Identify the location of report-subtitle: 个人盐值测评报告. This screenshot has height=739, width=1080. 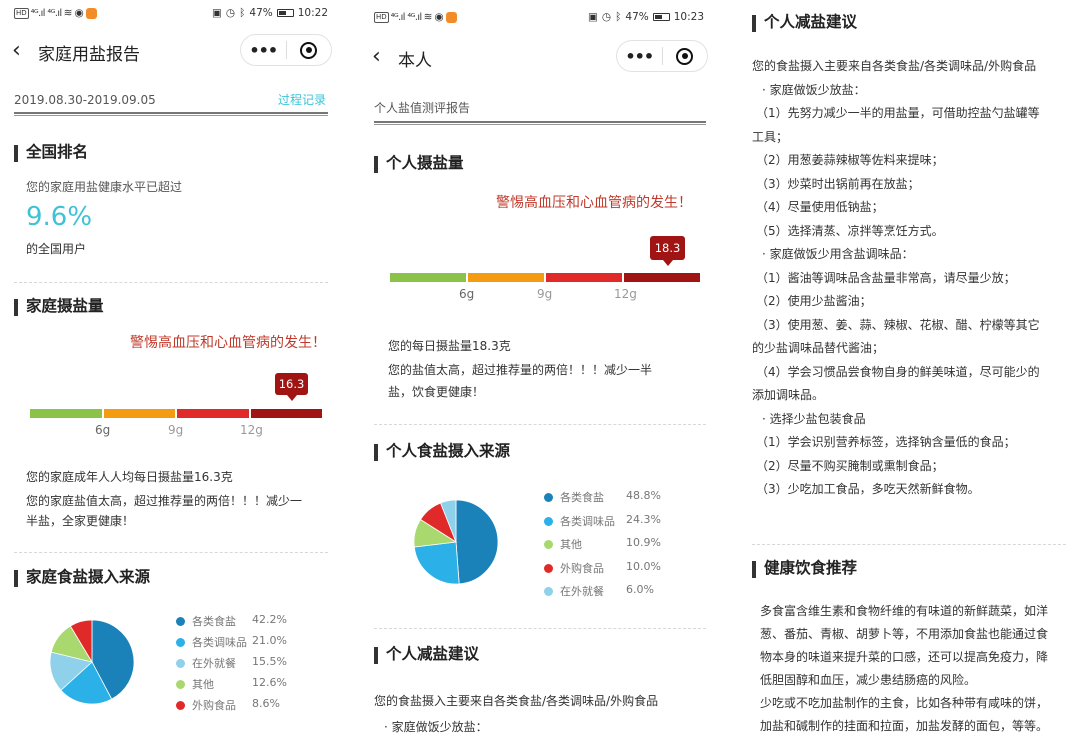
(422, 108).